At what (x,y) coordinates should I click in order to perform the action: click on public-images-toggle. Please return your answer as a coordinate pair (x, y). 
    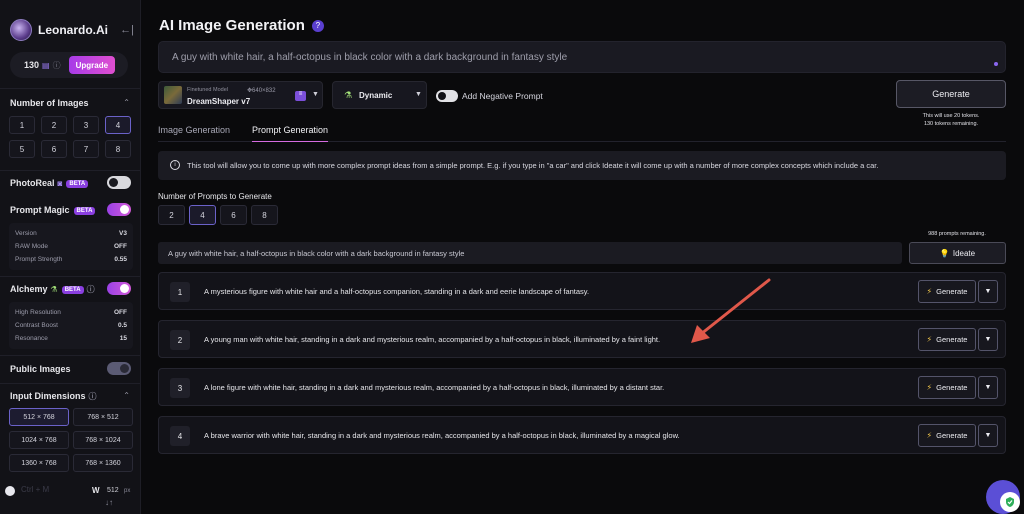
    Looking at the image, I should click on (119, 368).